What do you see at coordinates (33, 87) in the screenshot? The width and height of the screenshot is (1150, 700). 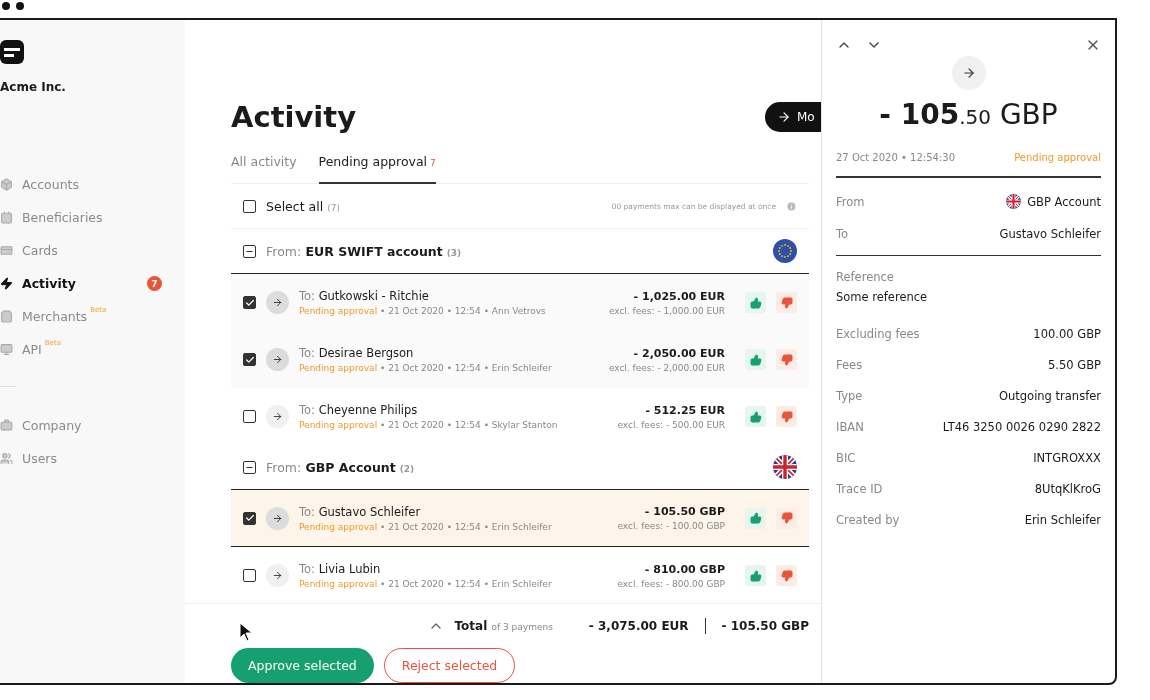 I see `company-name: Acme Inc.` at bounding box center [33, 87].